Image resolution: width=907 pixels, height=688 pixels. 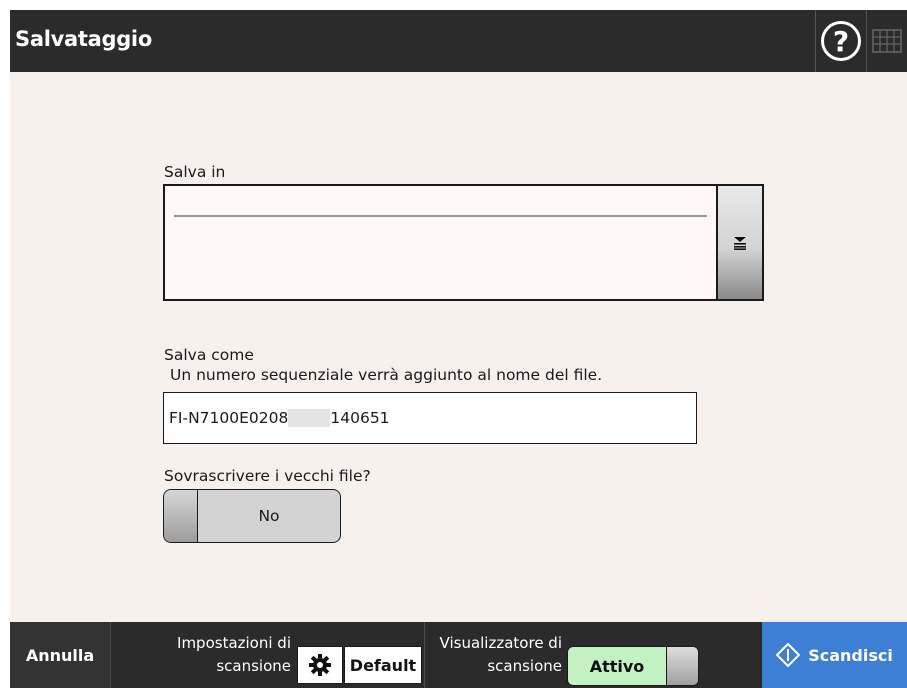 What do you see at coordinates (229, 418) in the screenshot?
I see `file-name-prefix: FI-N7100E0208` at bounding box center [229, 418].